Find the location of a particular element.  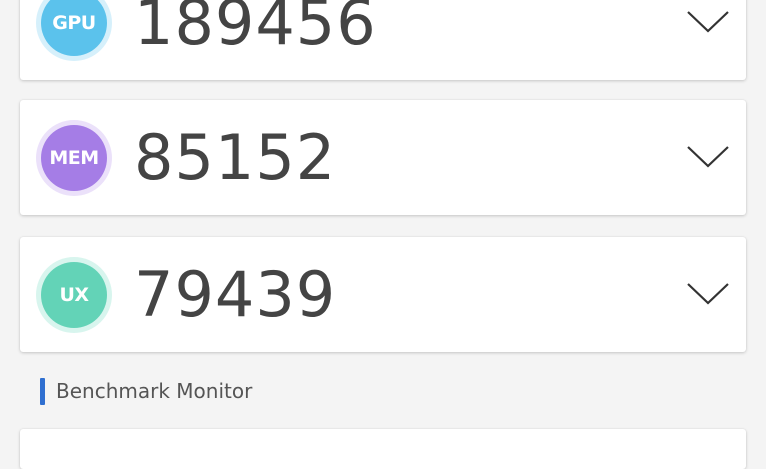

gpu-score: 189456 is located at coordinates (255, 29).